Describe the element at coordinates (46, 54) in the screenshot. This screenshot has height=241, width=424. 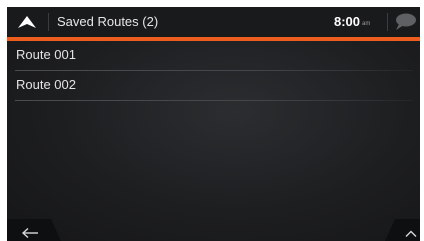
I see `route-label: Route 001` at that location.